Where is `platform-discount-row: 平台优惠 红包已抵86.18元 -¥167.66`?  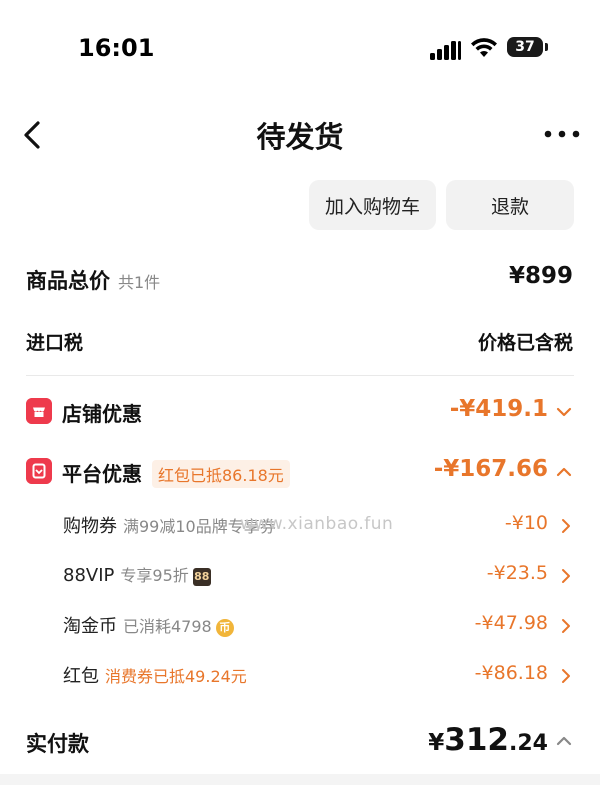
platform-discount-row: 平台优惠 红包已抵86.18元 -¥167.66 is located at coordinates (300, 472).